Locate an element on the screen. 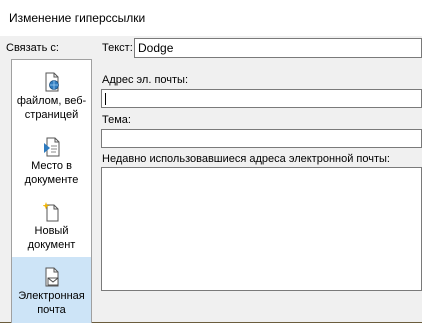  sidebar-item-label: документе is located at coordinates (51, 180).